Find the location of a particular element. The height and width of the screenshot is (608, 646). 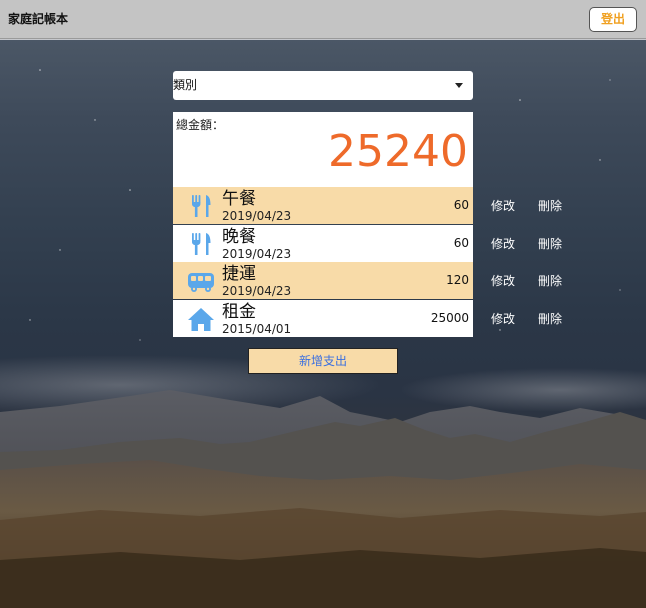

expense-title: 租金 is located at coordinates (239, 312).